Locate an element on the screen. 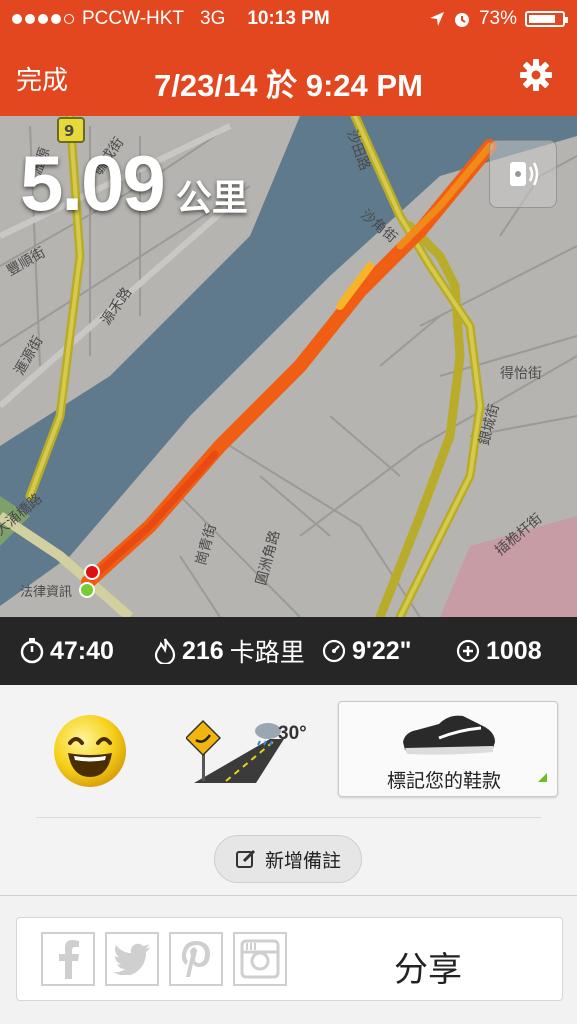  share-bar: 分享 is located at coordinates (289, 959).